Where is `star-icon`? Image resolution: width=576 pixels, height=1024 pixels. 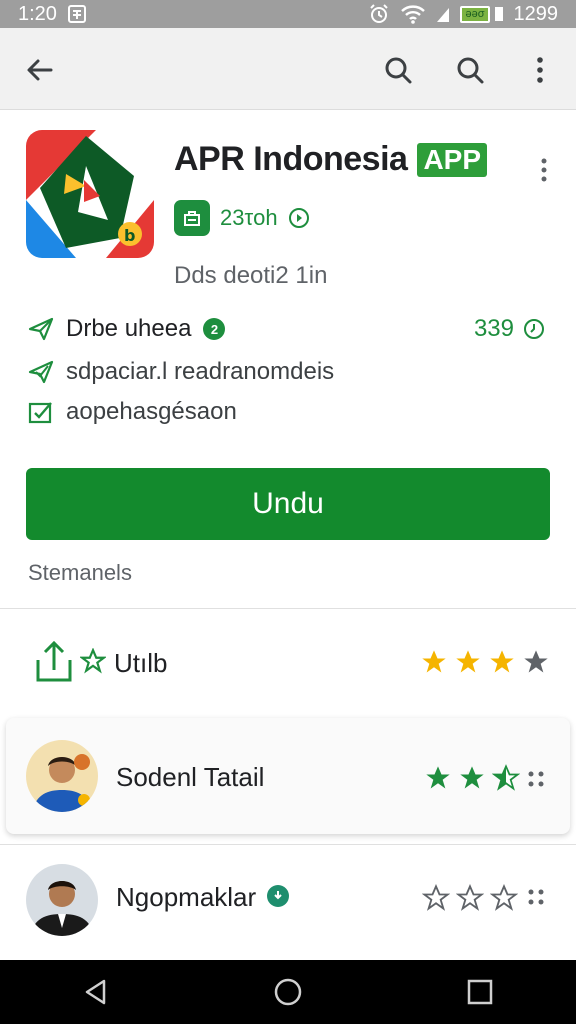 star-icon is located at coordinates (93, 661).